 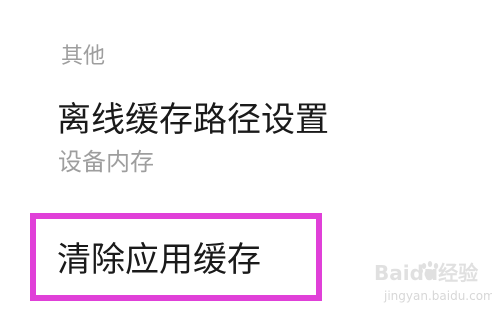 I want to click on section-header-other: 其他, so click(x=83, y=56).